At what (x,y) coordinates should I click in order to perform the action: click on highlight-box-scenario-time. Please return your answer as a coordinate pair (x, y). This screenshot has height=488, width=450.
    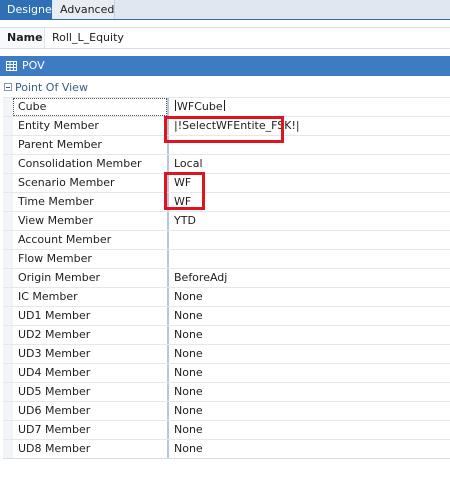
    Looking at the image, I should click on (184, 191).